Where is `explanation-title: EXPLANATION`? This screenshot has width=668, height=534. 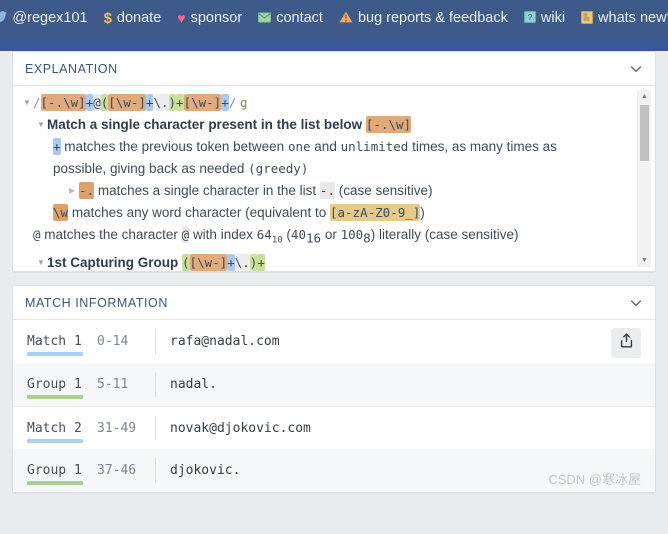 explanation-title: EXPLANATION is located at coordinates (71, 68).